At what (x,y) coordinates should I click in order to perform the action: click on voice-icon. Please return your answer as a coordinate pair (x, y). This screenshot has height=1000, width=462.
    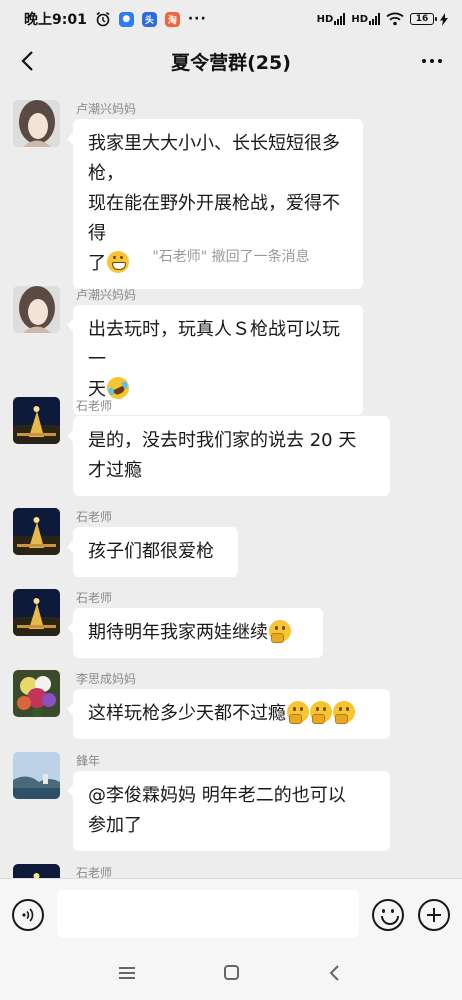
    Looking at the image, I should click on (28, 915).